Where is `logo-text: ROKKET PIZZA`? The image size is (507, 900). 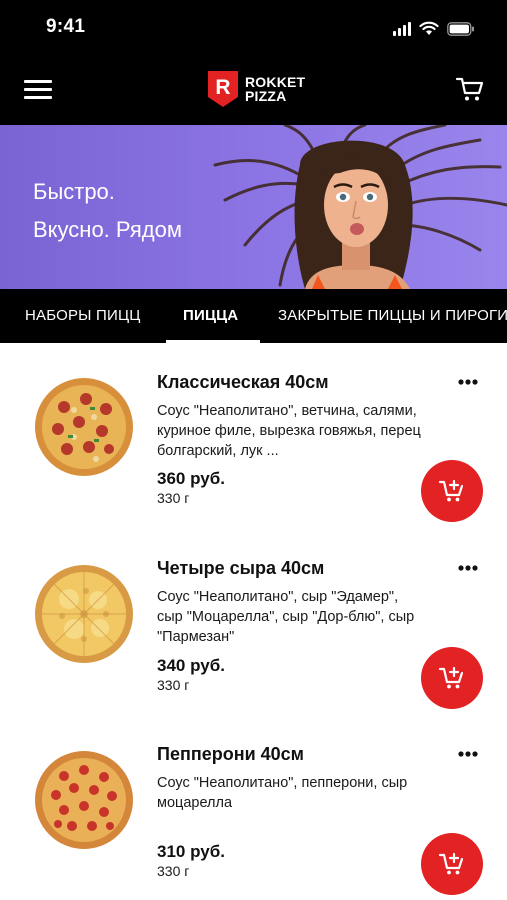 logo-text: ROKKET PIZZA is located at coordinates (275, 89).